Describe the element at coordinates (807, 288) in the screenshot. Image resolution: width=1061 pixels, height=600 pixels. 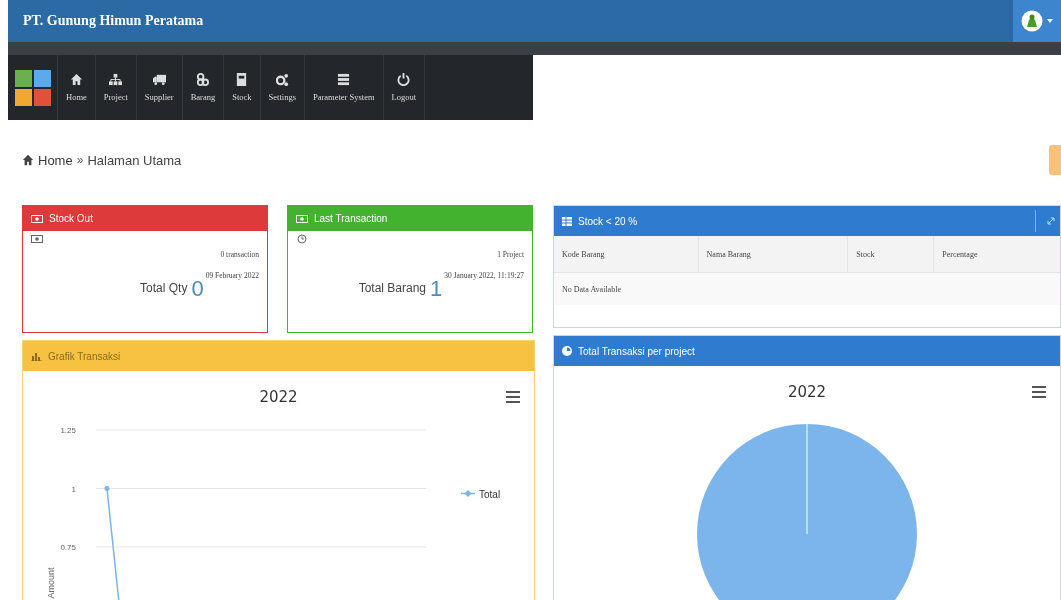
I see `empty-message: No Data Available` at that location.